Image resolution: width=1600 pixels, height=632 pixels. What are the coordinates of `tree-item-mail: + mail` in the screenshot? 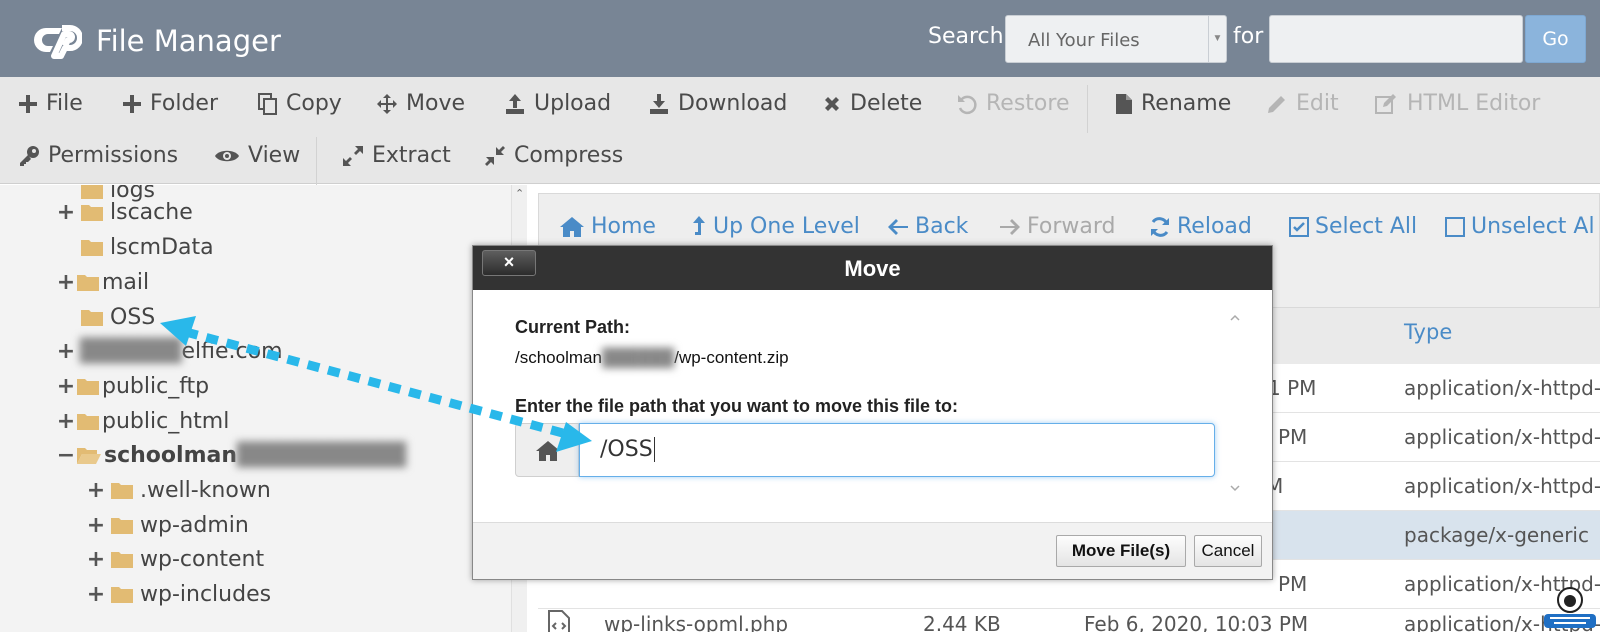 It's located at (102, 282).